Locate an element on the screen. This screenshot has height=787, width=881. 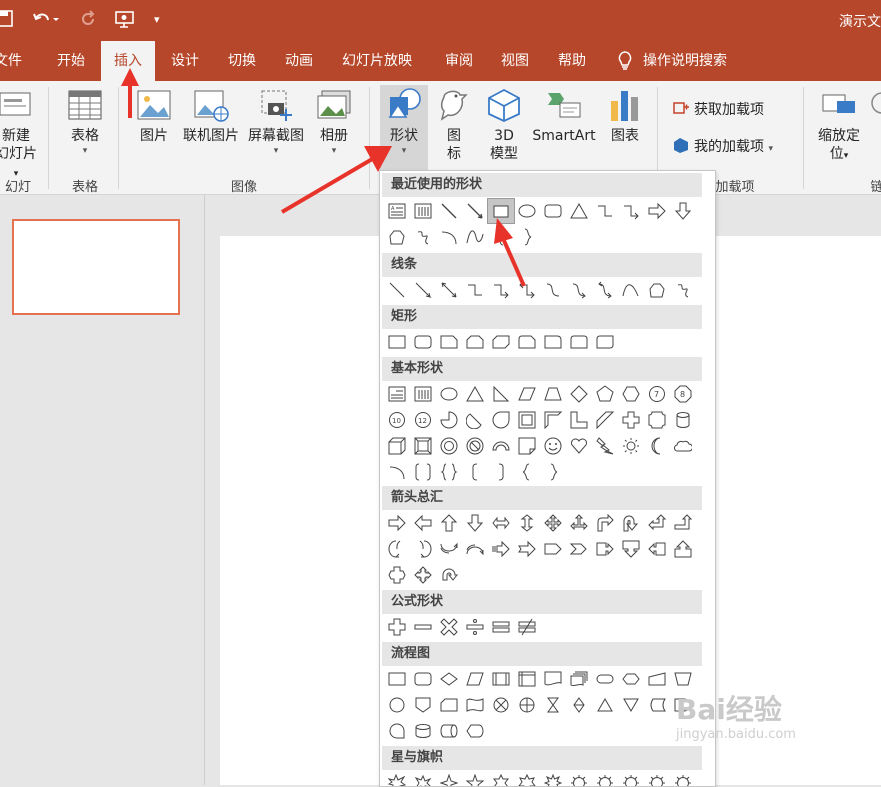
tab-file: 文件 is located at coordinates (11, 61).